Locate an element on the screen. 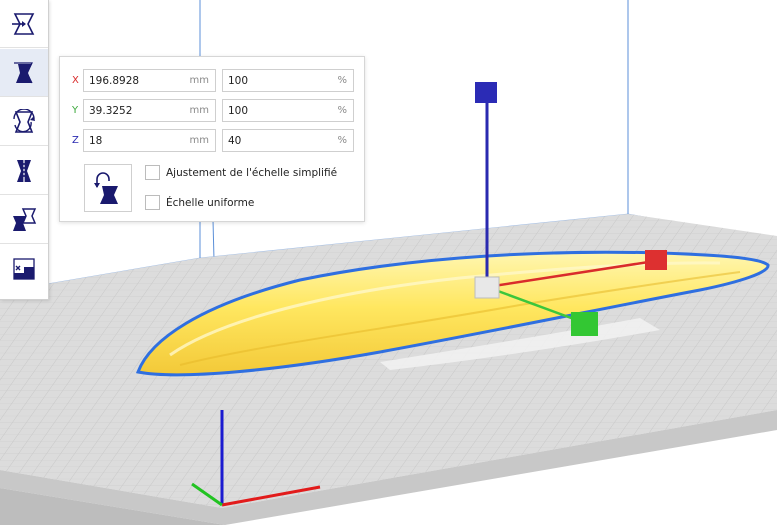  lock-model-icon is located at coordinates (106, 188).